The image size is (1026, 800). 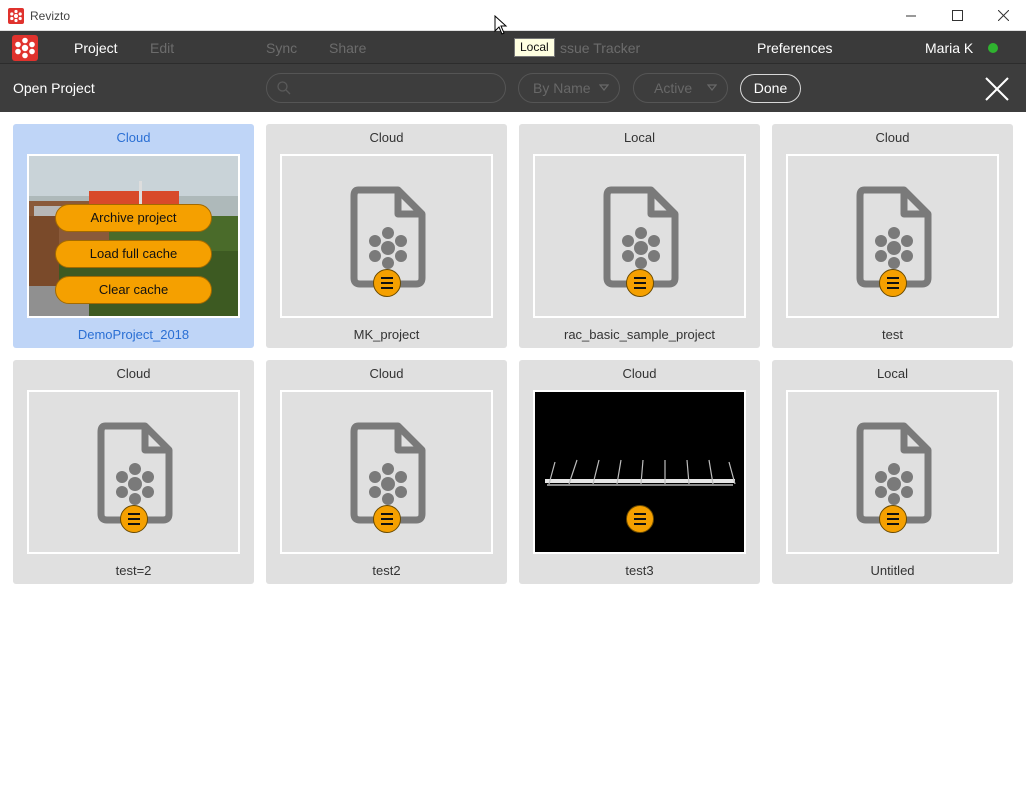 I want to click on revizto-app-icon, so click(x=16, y=16).